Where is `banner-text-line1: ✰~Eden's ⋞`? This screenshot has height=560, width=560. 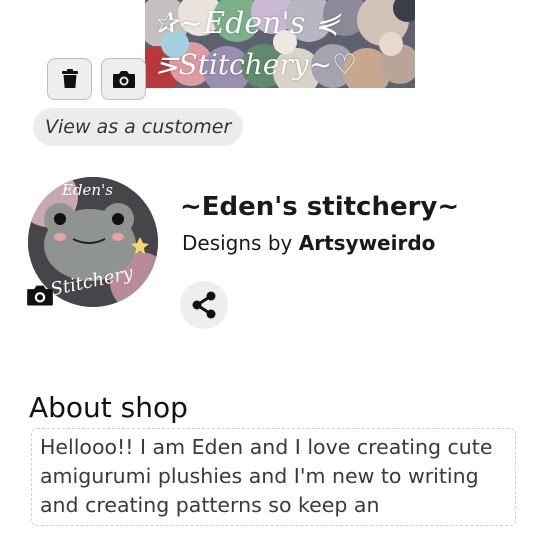
banner-text-line1: ✰~Eden's ⋞ is located at coordinates (246, 23).